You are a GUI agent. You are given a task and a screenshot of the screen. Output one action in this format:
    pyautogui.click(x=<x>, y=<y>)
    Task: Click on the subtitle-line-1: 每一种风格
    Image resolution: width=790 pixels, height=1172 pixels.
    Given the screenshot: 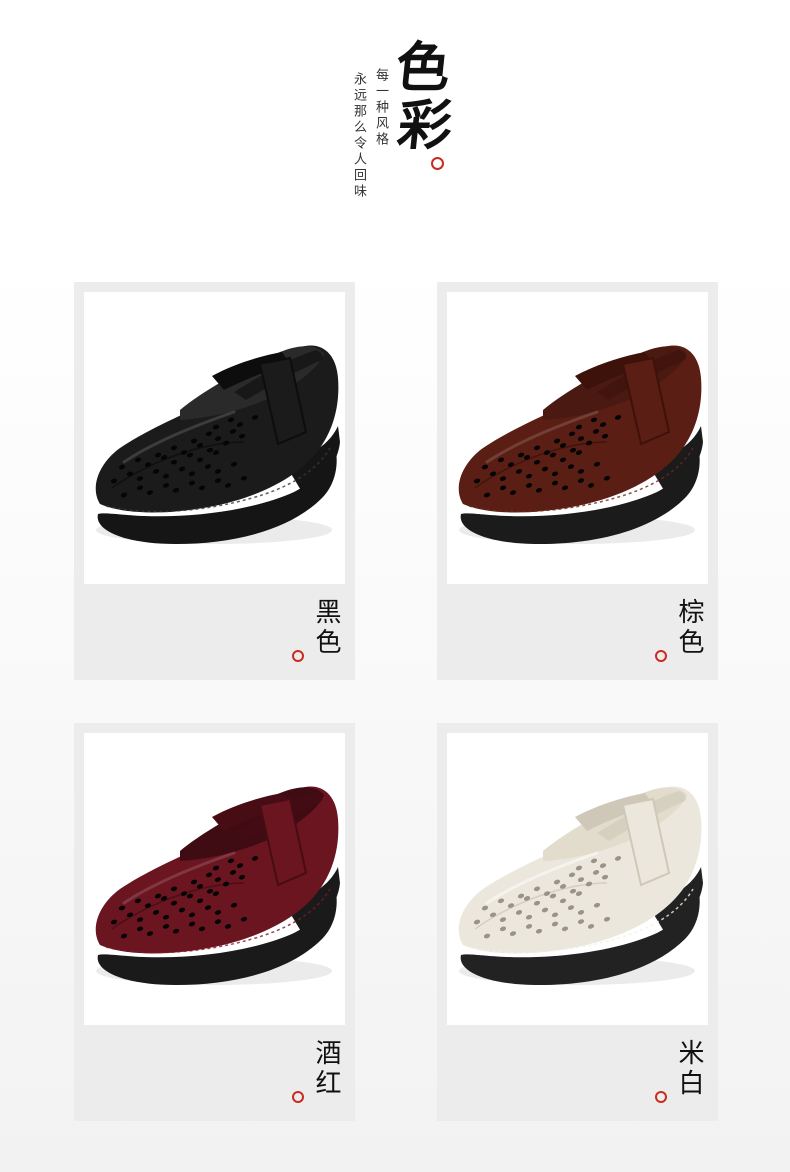 What is the action you would take?
    pyautogui.click(x=380, y=108)
    